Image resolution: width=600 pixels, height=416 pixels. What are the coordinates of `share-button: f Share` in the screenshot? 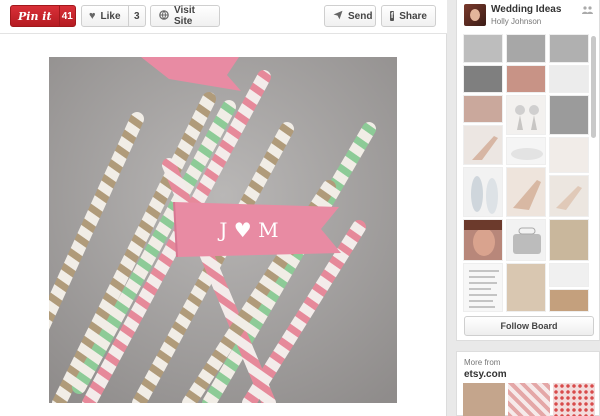 It's located at (408, 16).